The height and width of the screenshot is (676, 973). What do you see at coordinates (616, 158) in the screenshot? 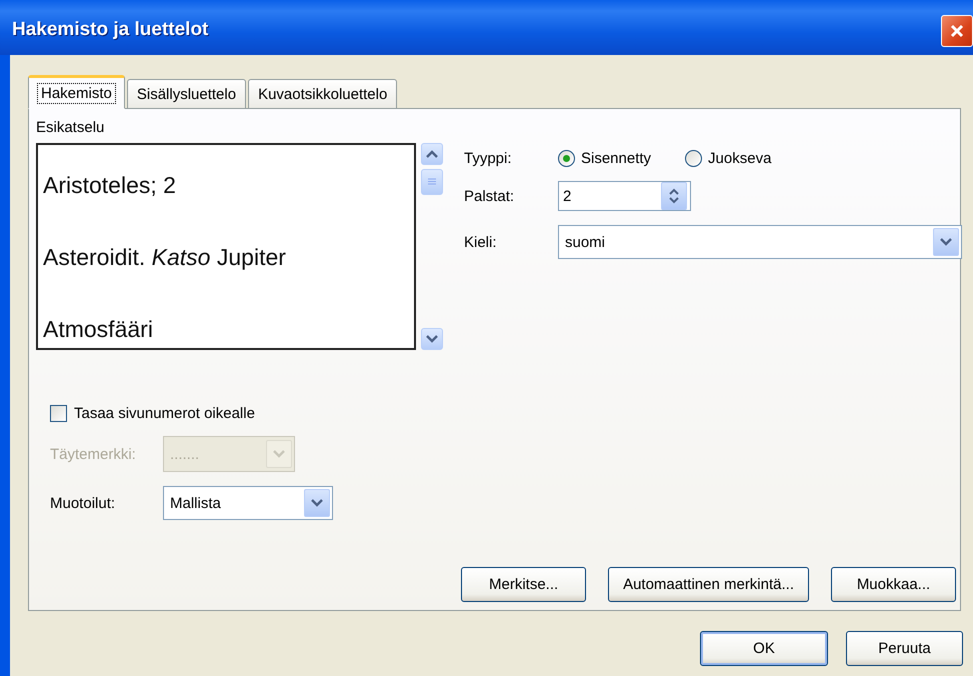
I see `radio-label: Sisennetty` at bounding box center [616, 158].